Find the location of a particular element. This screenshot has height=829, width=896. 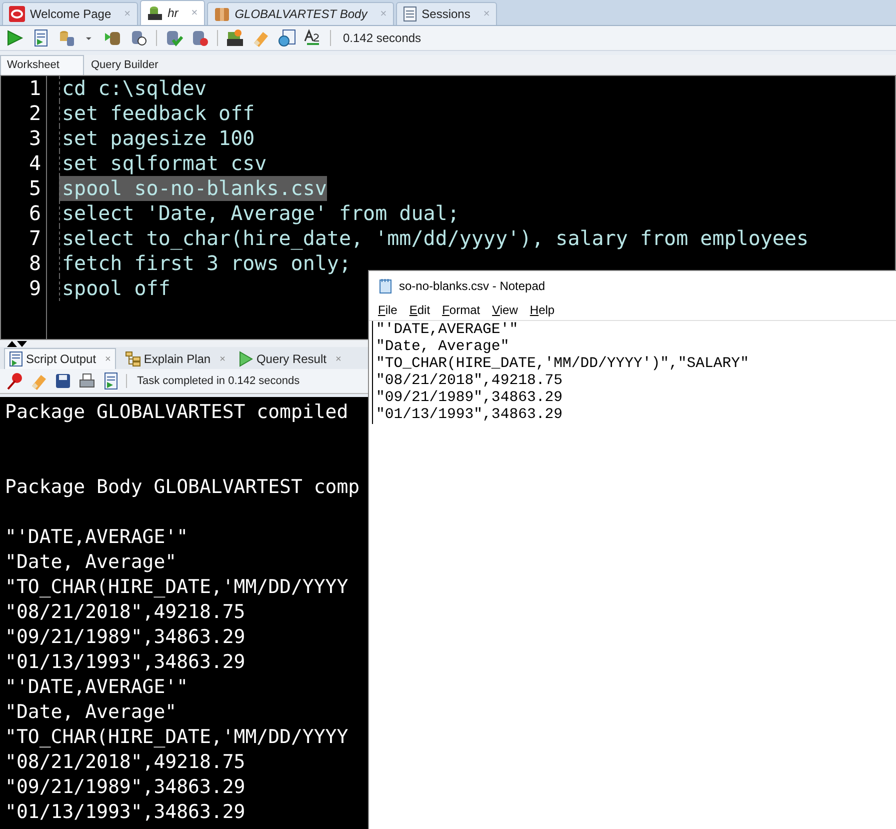

database-search-icon is located at coordinates (139, 38).